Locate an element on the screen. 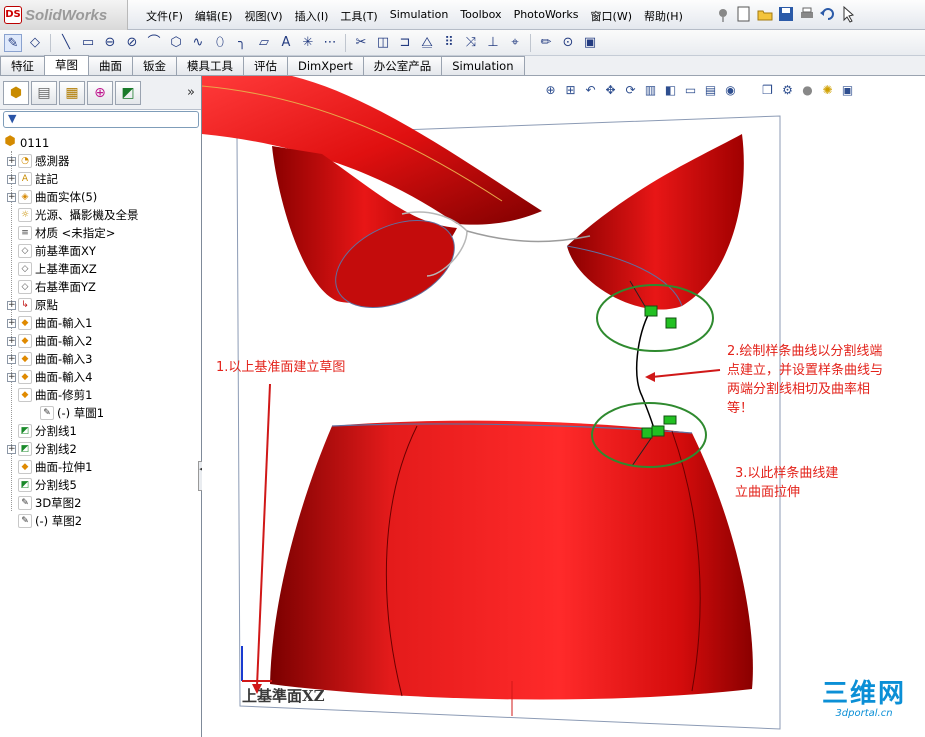 This screenshot has width=925, height=737. tree-node: + ◆ 曲面-輸入4 is located at coordinates (100, 377).